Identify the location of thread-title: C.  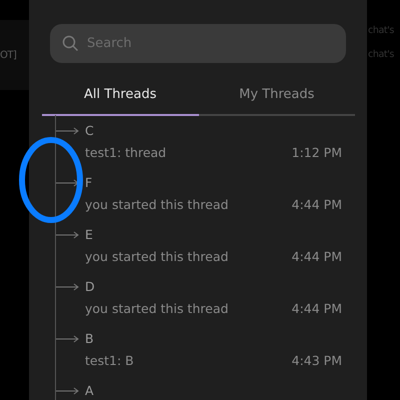
(188, 133).